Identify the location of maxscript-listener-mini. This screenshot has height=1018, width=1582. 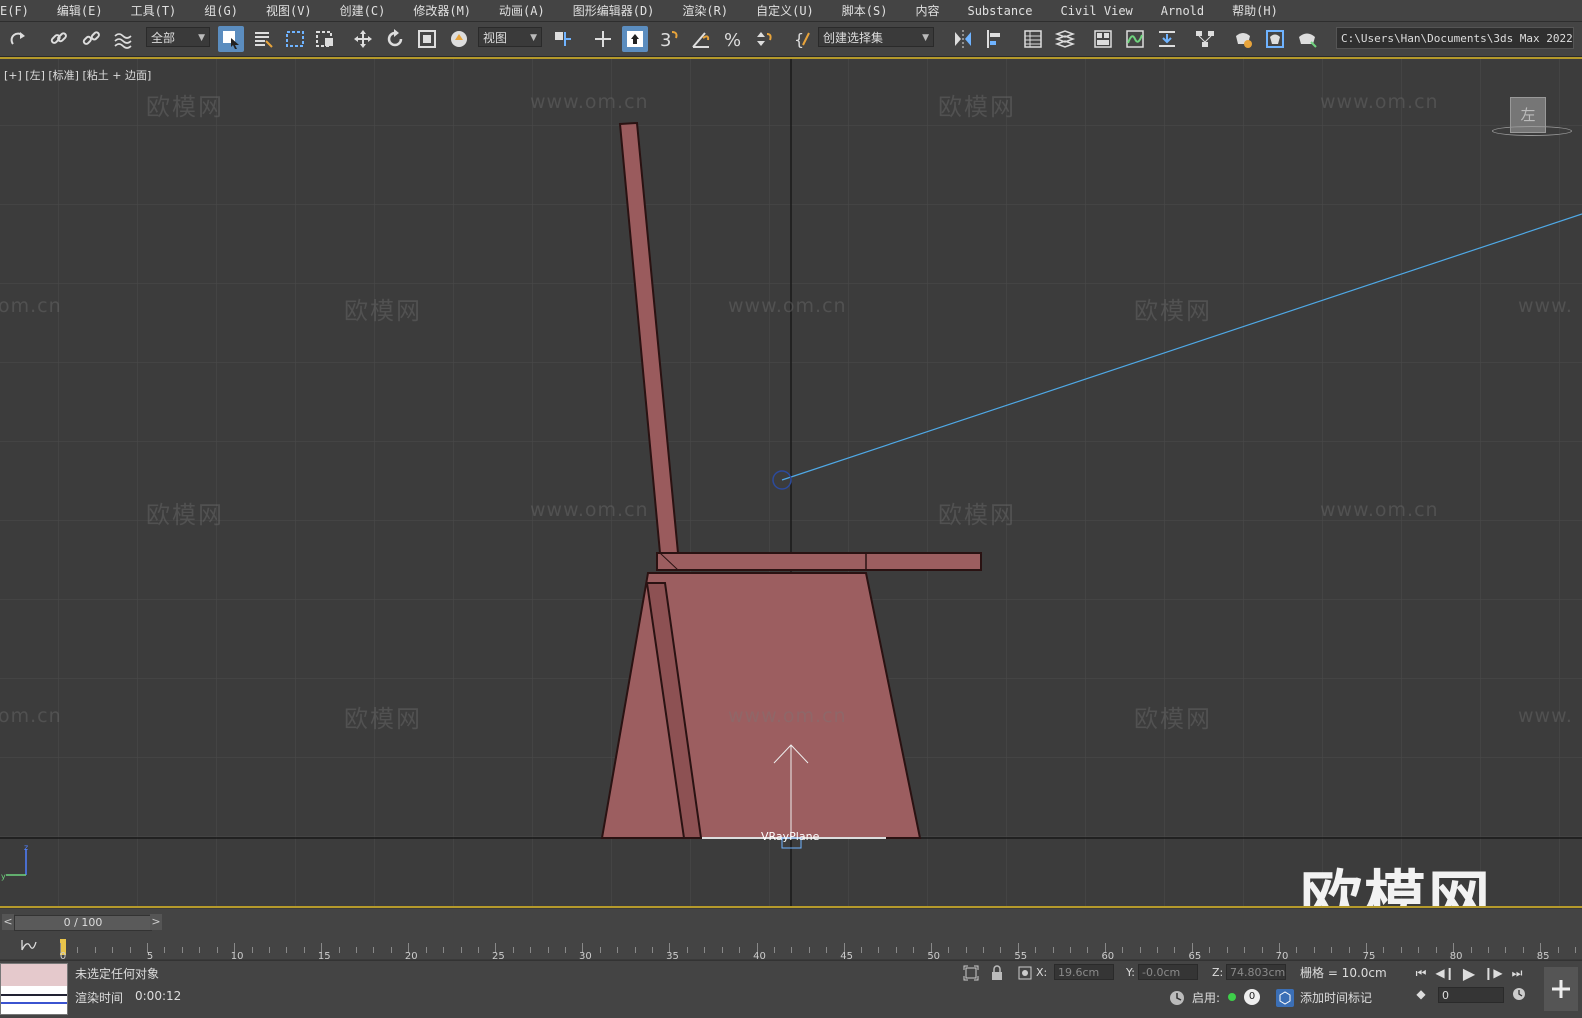
(34, 989).